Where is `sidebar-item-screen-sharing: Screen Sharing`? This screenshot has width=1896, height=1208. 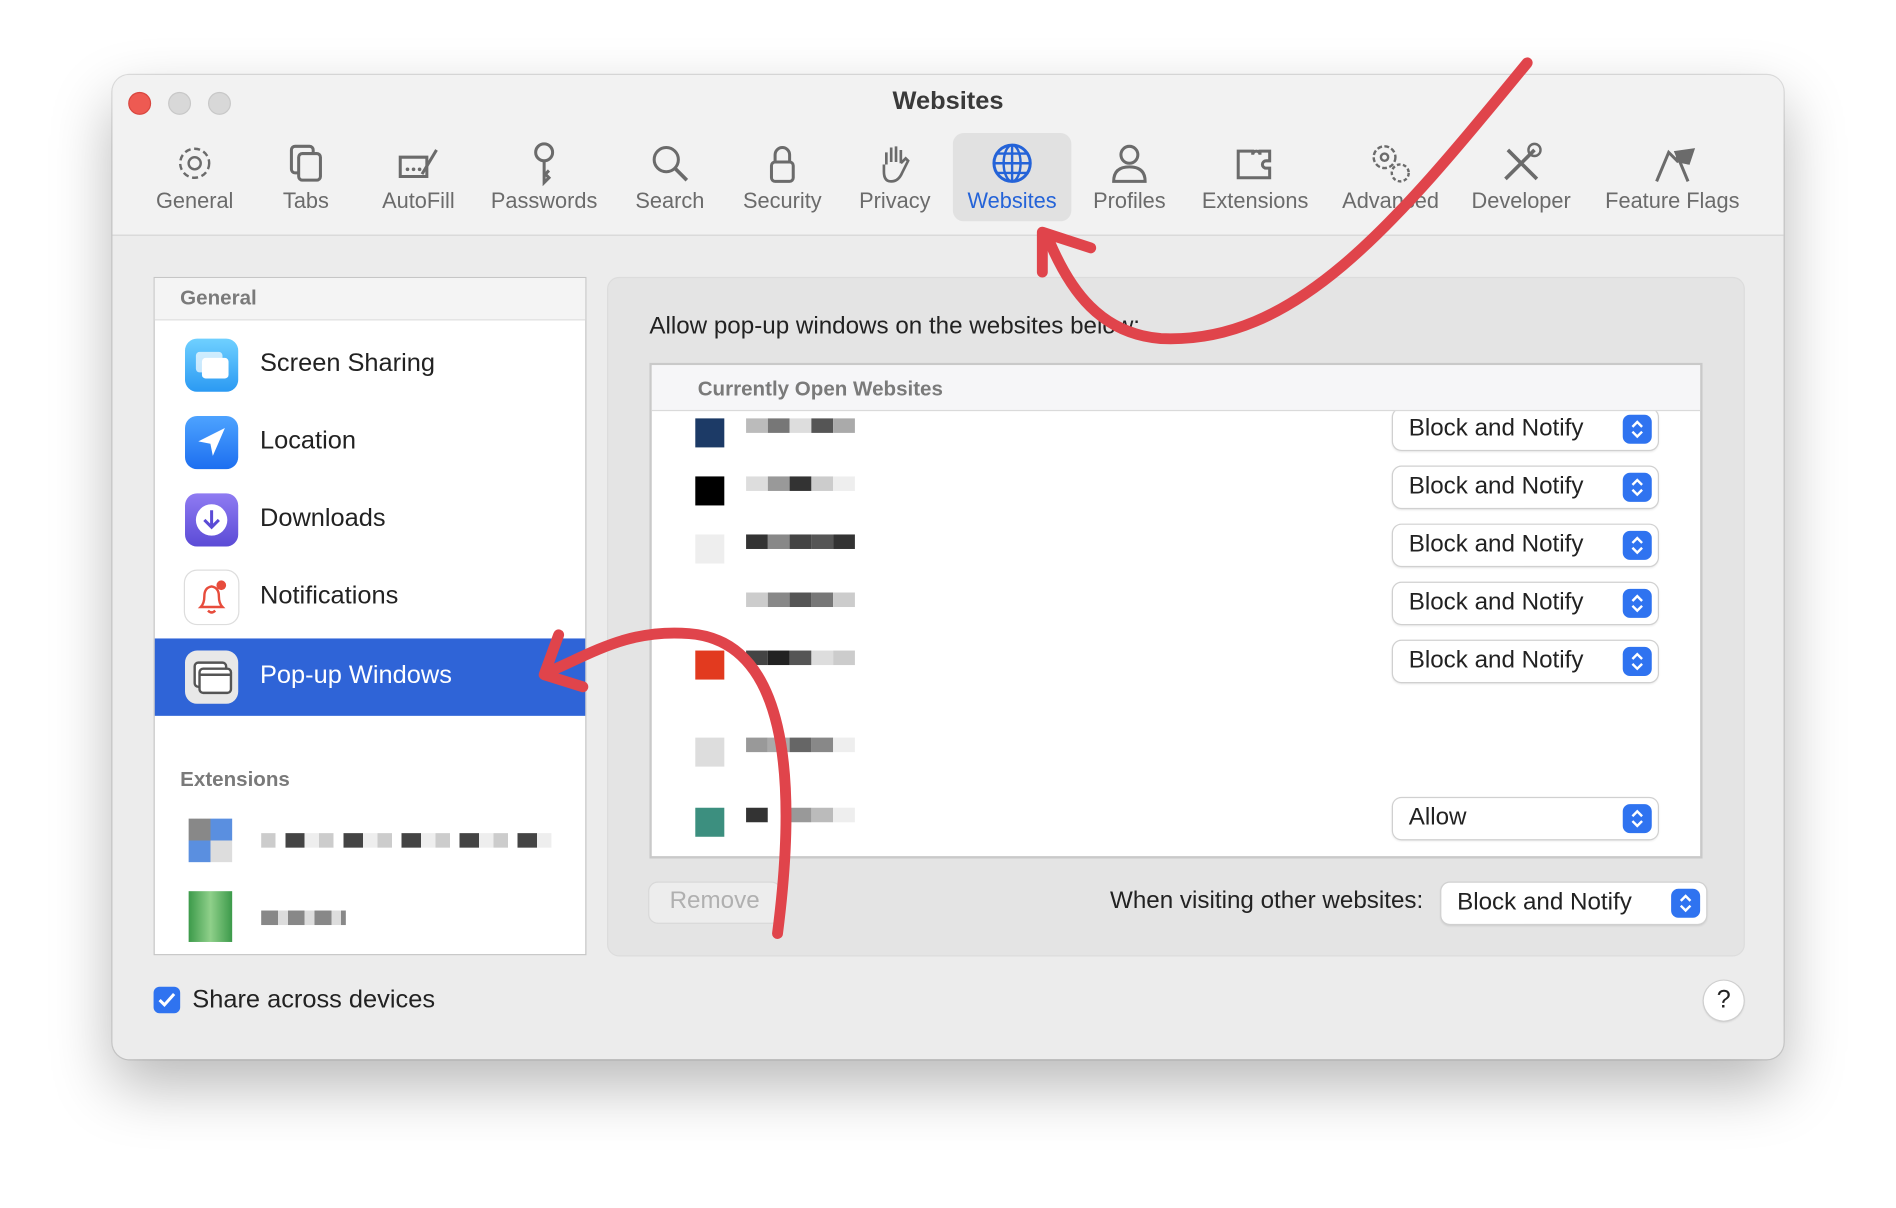
sidebar-item-screen-sharing: Screen Sharing is located at coordinates (370, 364).